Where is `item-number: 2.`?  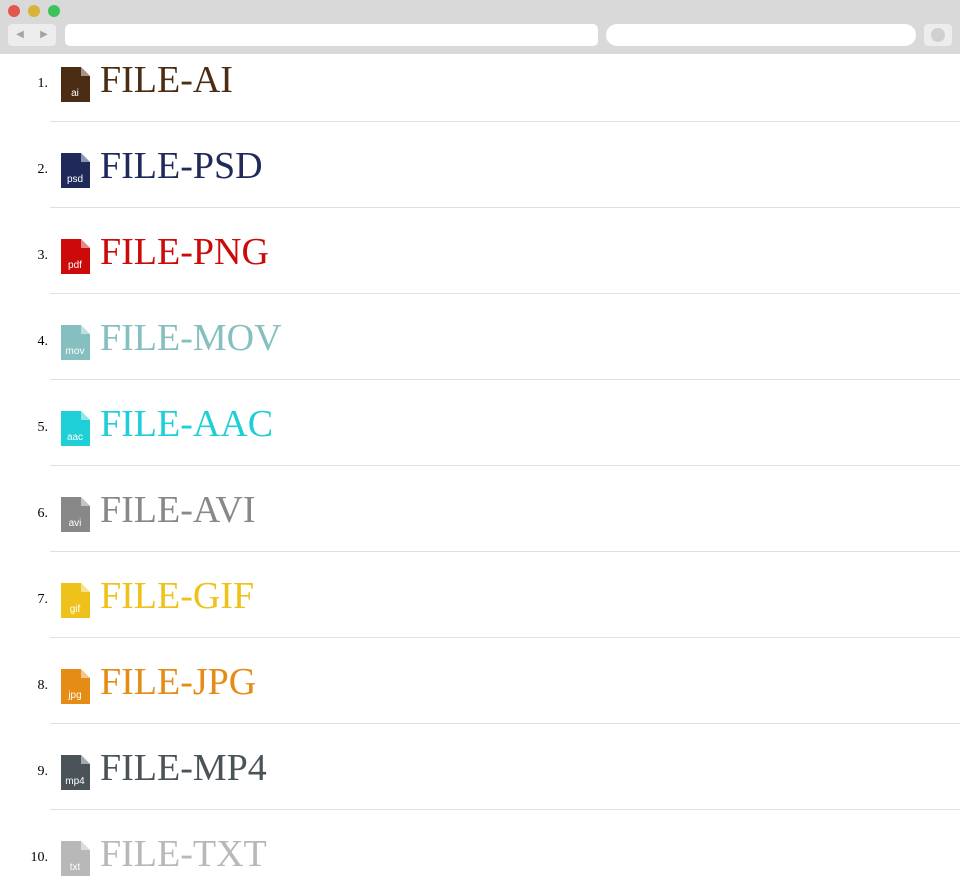 item-number: 2. is located at coordinates (43, 169).